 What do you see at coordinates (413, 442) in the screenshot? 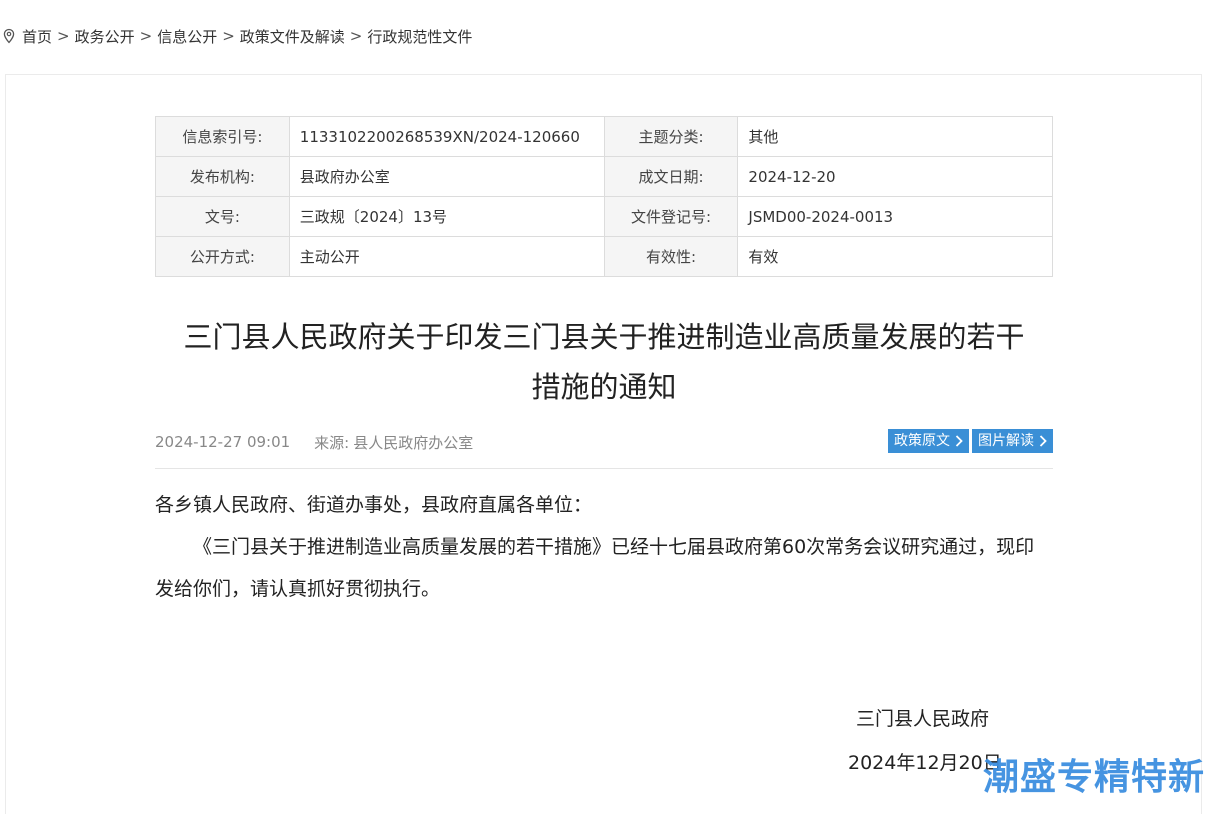
I see `source-value: 县人民政府办公室` at bounding box center [413, 442].